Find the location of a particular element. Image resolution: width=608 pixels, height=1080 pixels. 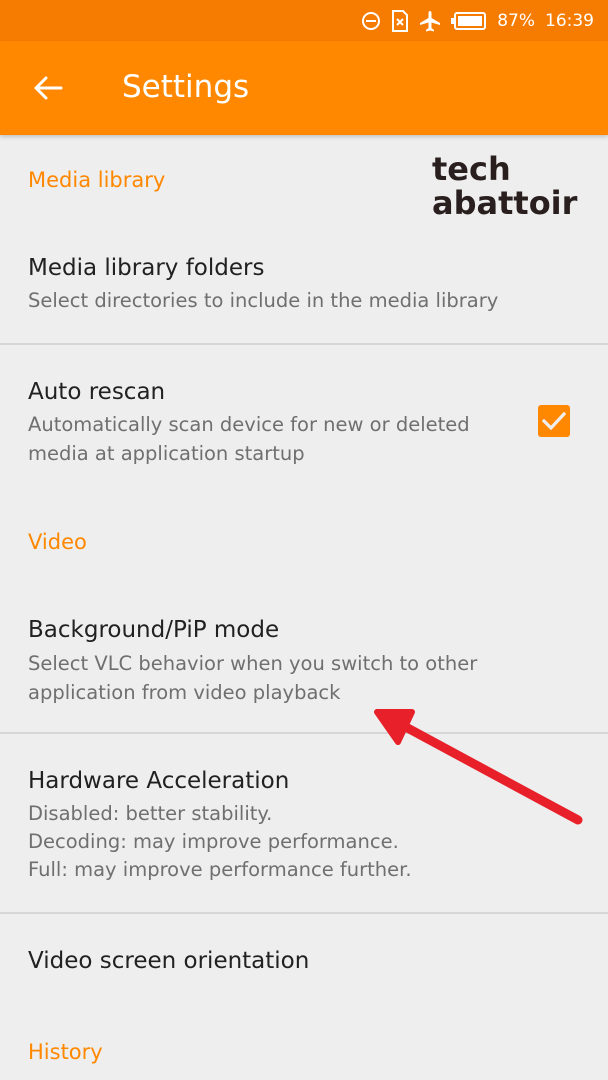

status-icons: 87% 16:39 is located at coordinates (477, 20).